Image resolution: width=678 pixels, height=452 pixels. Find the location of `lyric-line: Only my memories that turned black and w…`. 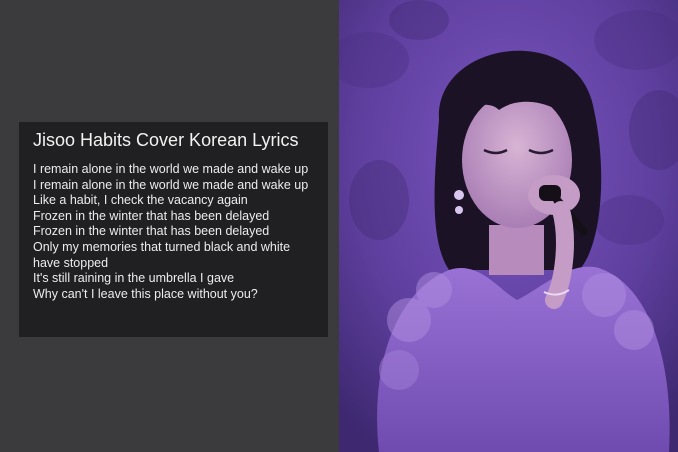

lyric-line: Only my memories that turned black and w… is located at coordinates (162, 254).